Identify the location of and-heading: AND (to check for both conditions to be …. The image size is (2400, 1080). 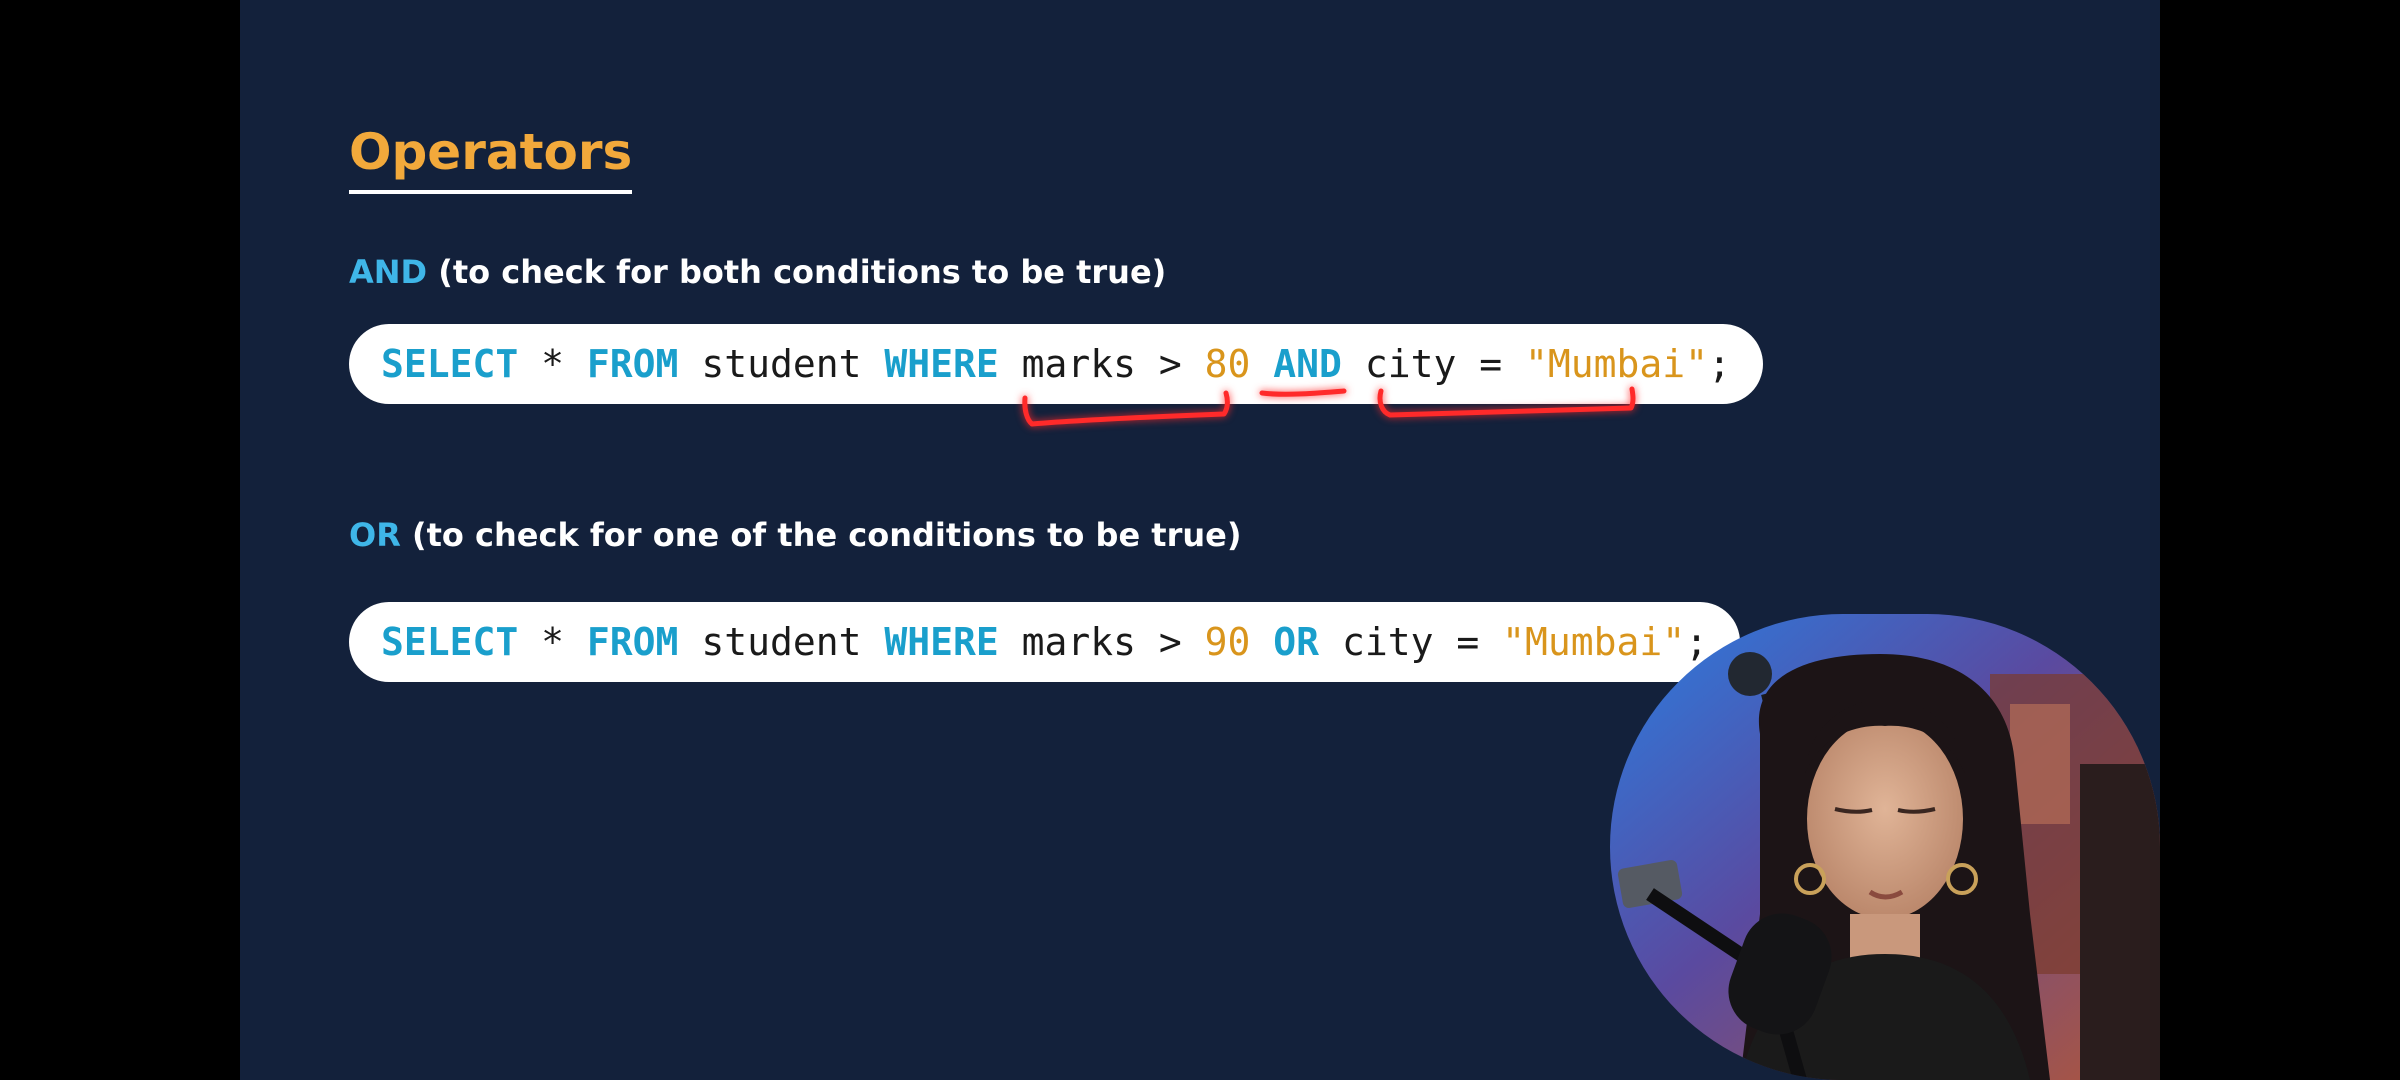
(757, 272).